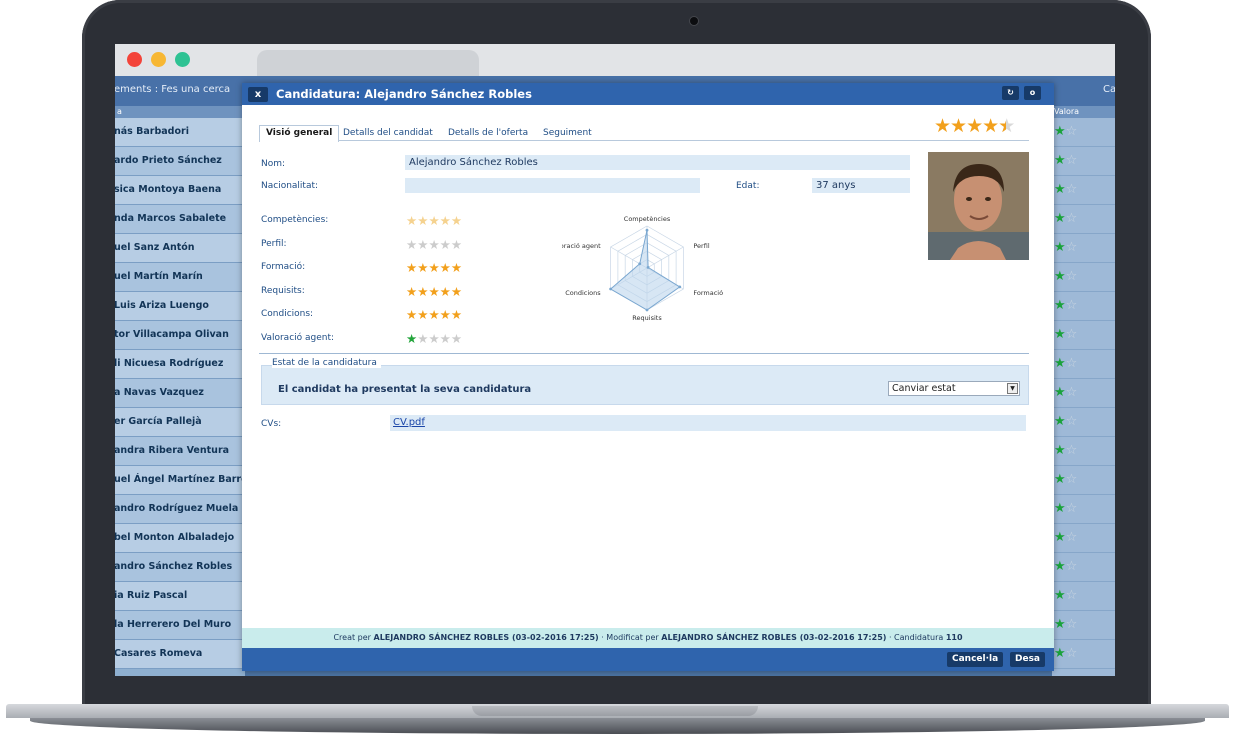  I want to click on minimize-window-button, so click(158, 59).